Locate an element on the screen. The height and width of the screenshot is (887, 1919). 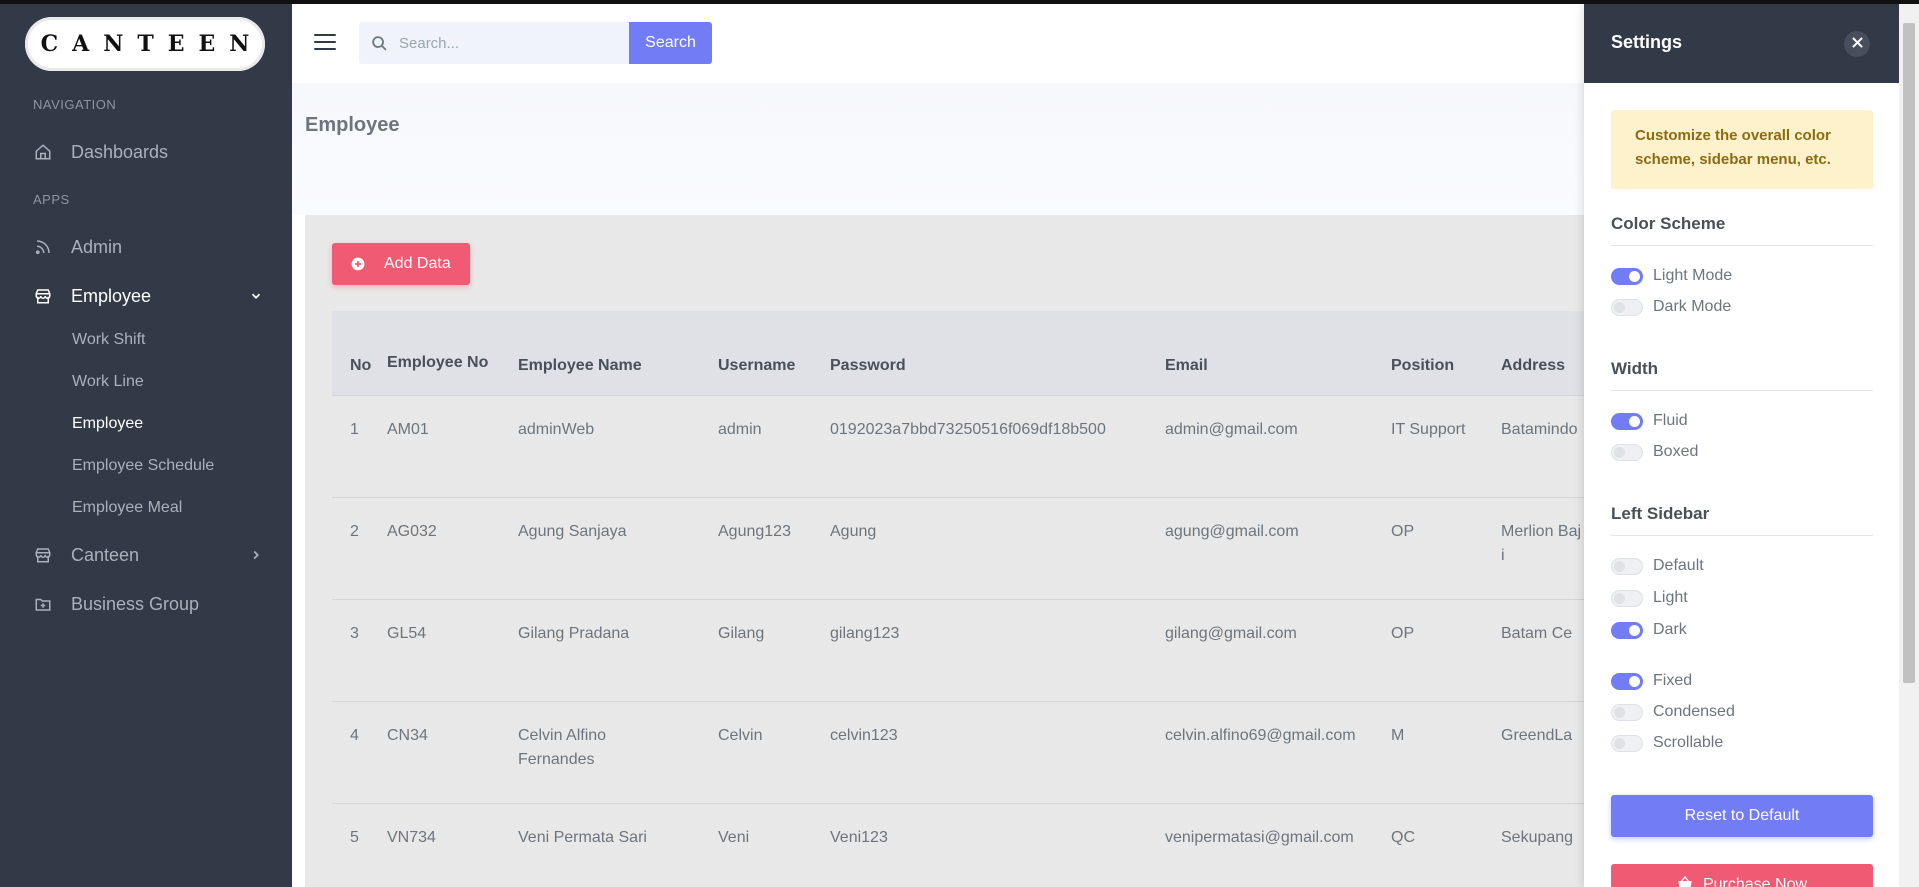
boxed-switch is located at coordinates (1627, 452).